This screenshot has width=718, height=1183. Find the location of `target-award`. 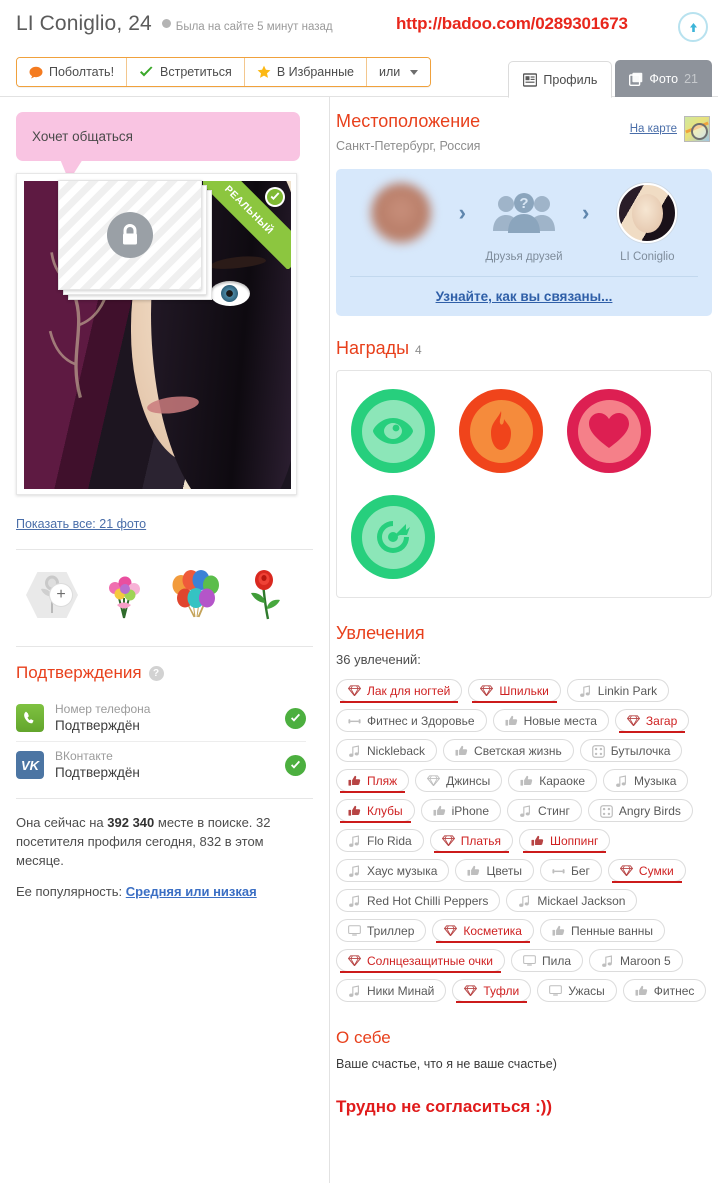

target-award is located at coordinates (393, 537).